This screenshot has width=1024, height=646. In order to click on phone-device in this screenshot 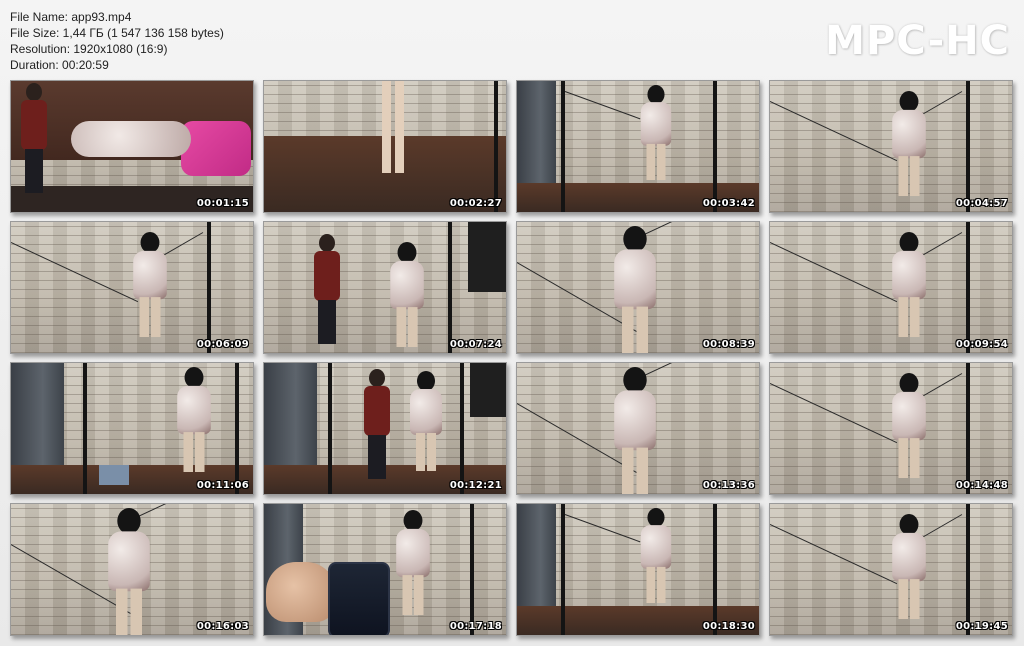, I will do `click(359, 598)`.